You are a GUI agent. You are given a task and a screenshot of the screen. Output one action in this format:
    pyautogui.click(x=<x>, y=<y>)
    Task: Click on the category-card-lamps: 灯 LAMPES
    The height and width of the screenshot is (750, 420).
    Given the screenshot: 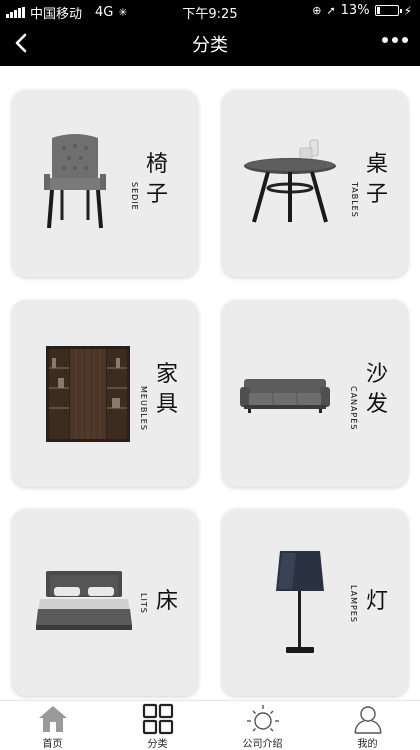 What is the action you would take?
    pyautogui.click(x=315, y=602)
    